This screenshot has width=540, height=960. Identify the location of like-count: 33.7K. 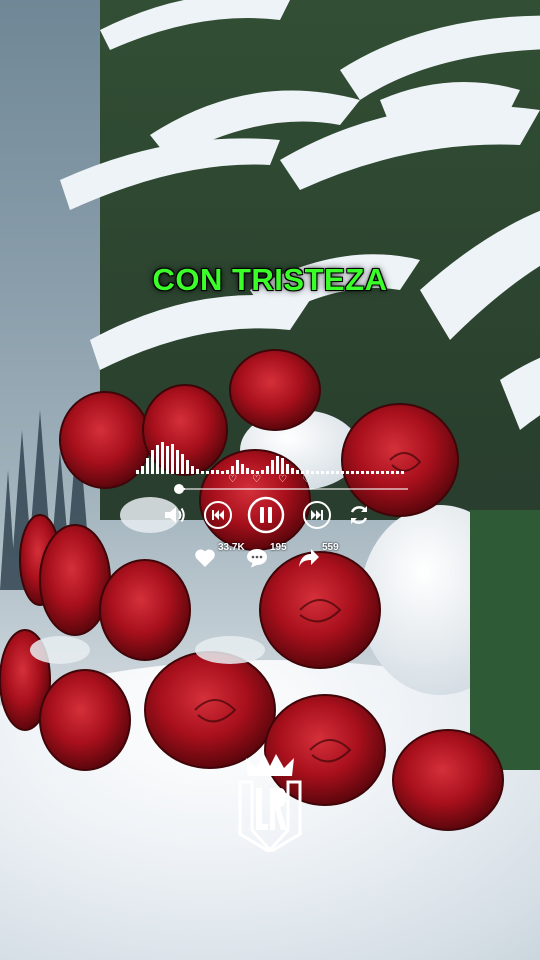
(231, 547).